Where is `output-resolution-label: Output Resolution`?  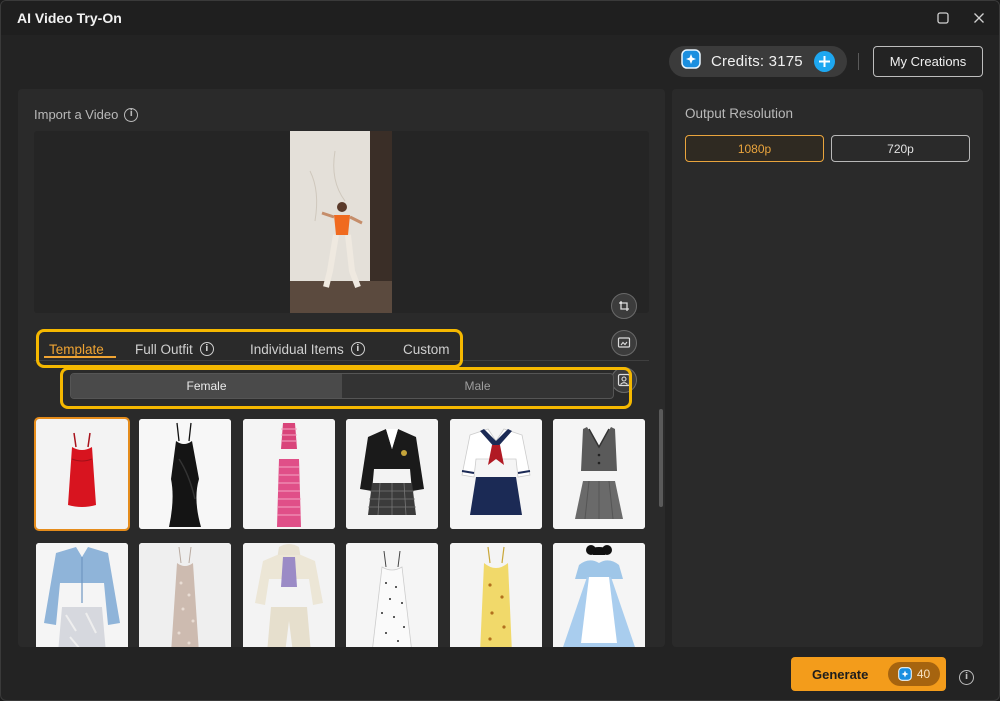
output-resolution-label: Output Resolution is located at coordinates (739, 113).